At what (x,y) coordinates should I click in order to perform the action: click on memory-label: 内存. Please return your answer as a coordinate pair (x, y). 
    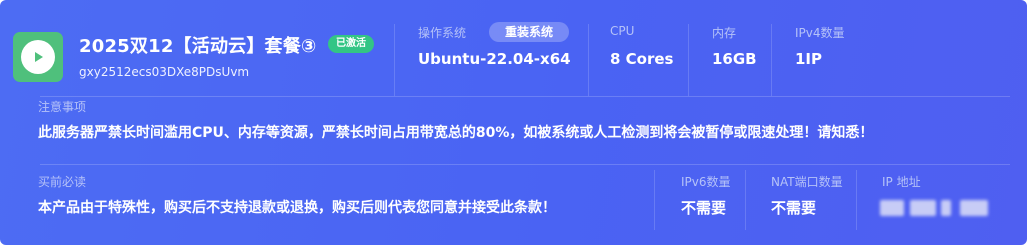
    Looking at the image, I should click on (724, 33).